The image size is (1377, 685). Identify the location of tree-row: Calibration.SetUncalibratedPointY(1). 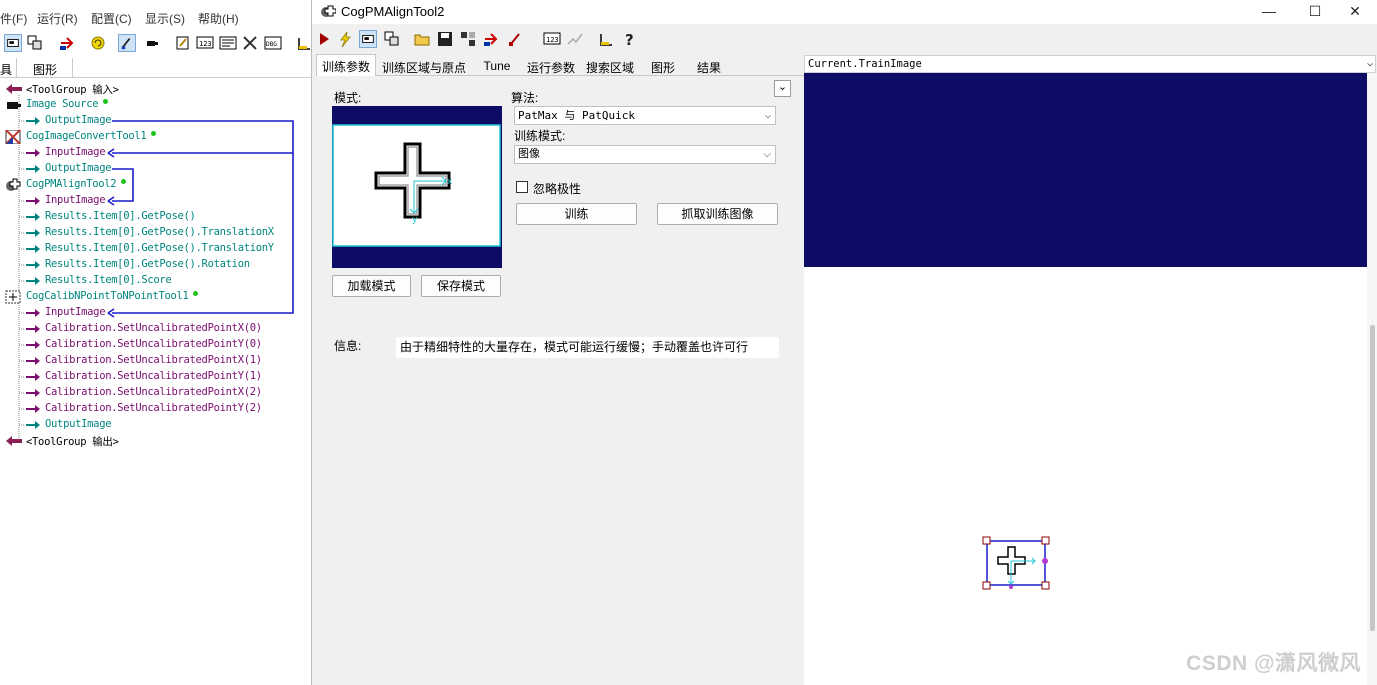
(150, 377).